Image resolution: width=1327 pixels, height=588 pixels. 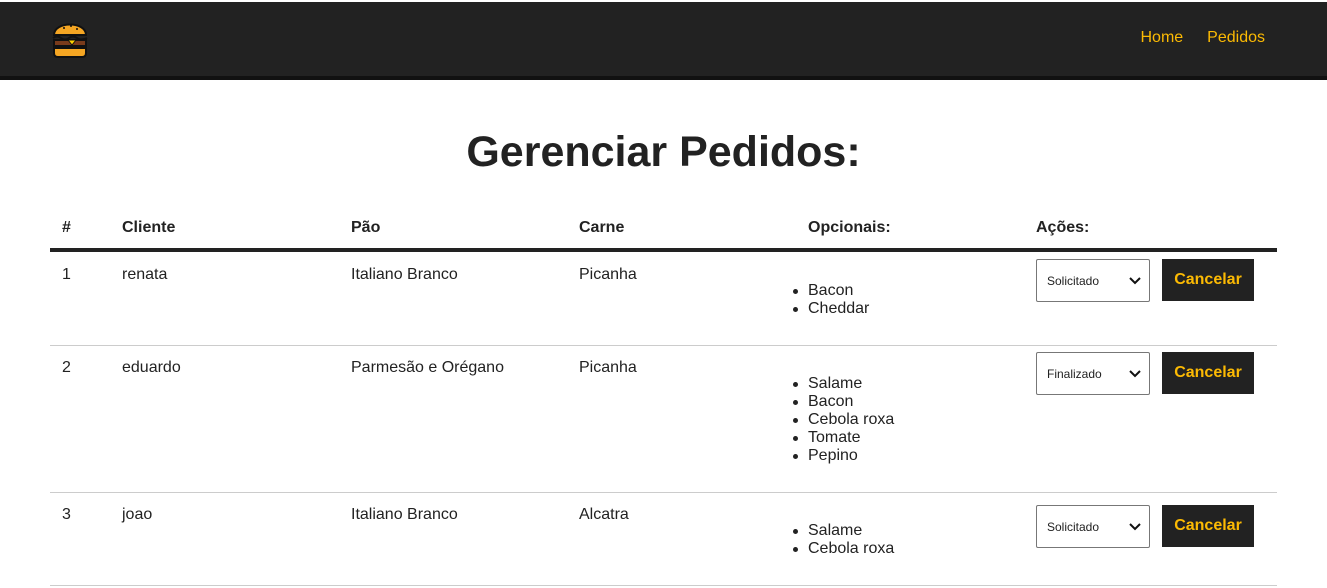 What do you see at coordinates (66, 514) in the screenshot?
I see `row-id: 3` at bounding box center [66, 514].